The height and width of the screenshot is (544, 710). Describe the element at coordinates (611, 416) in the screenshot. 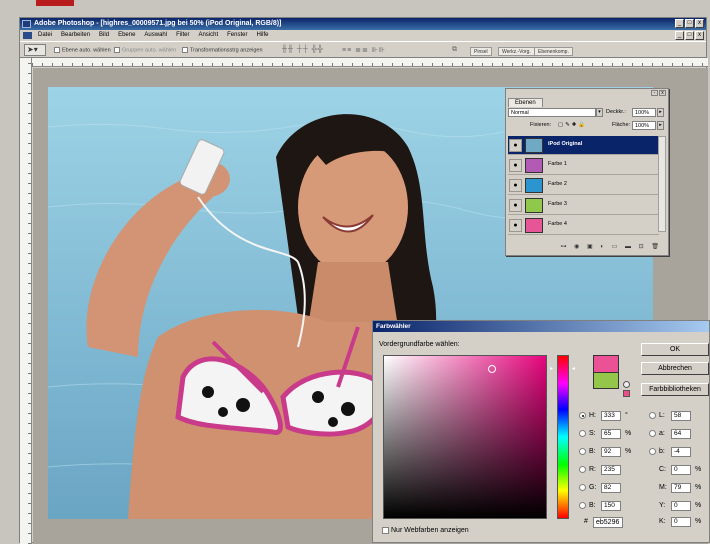

I see `hue-input: 333` at that location.